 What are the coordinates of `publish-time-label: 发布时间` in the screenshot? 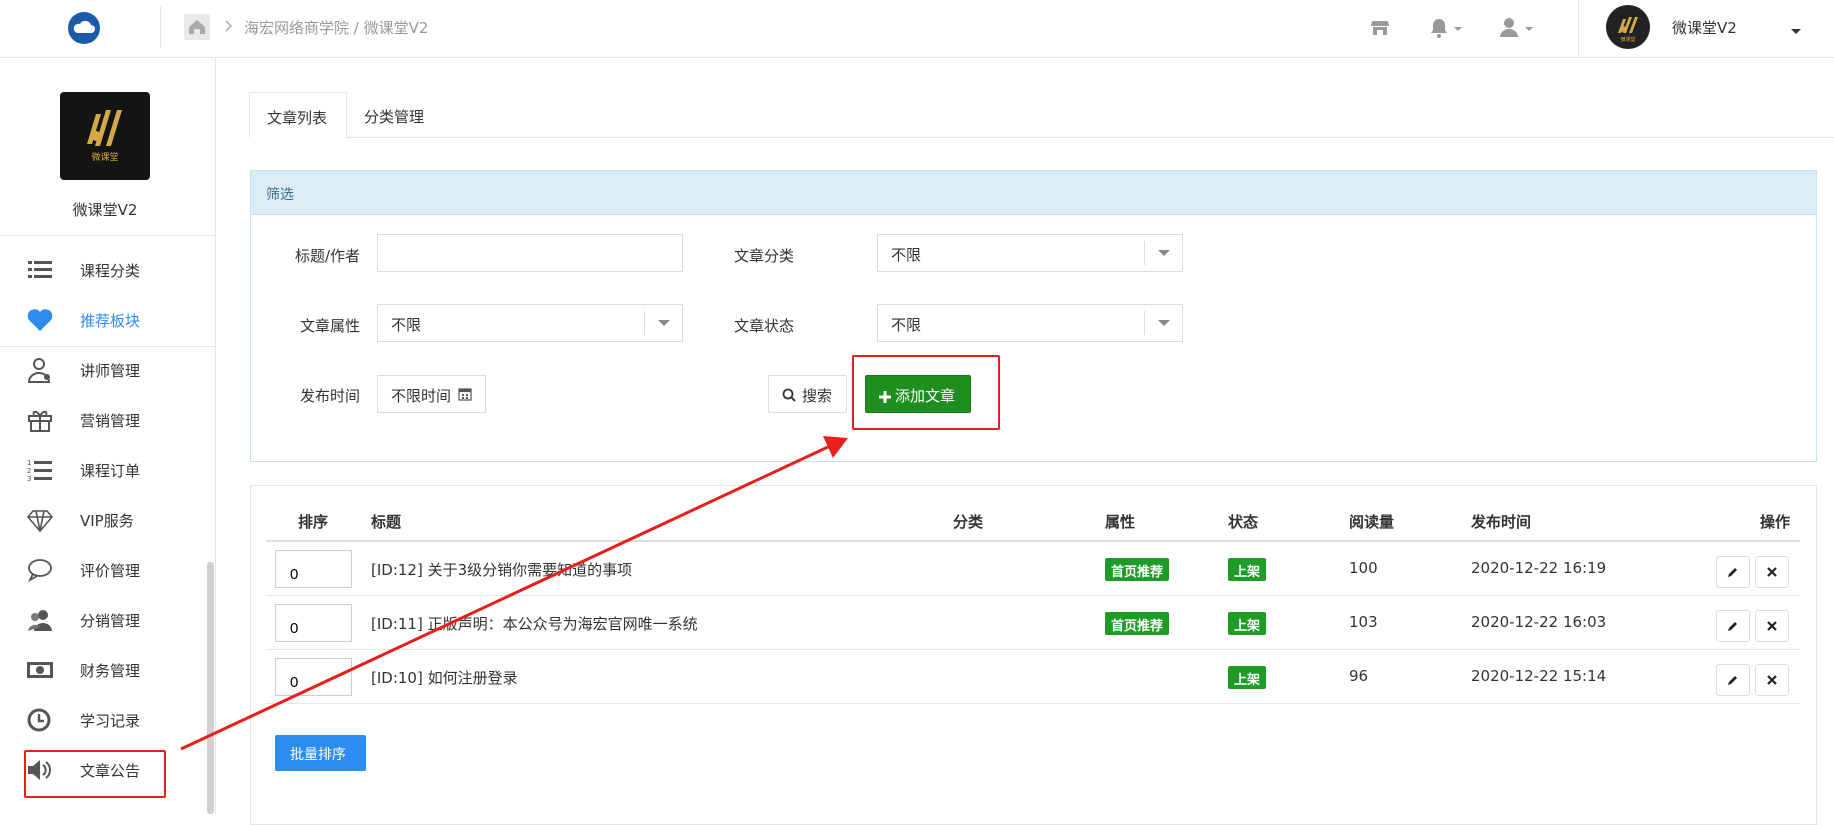 It's located at (329, 396).